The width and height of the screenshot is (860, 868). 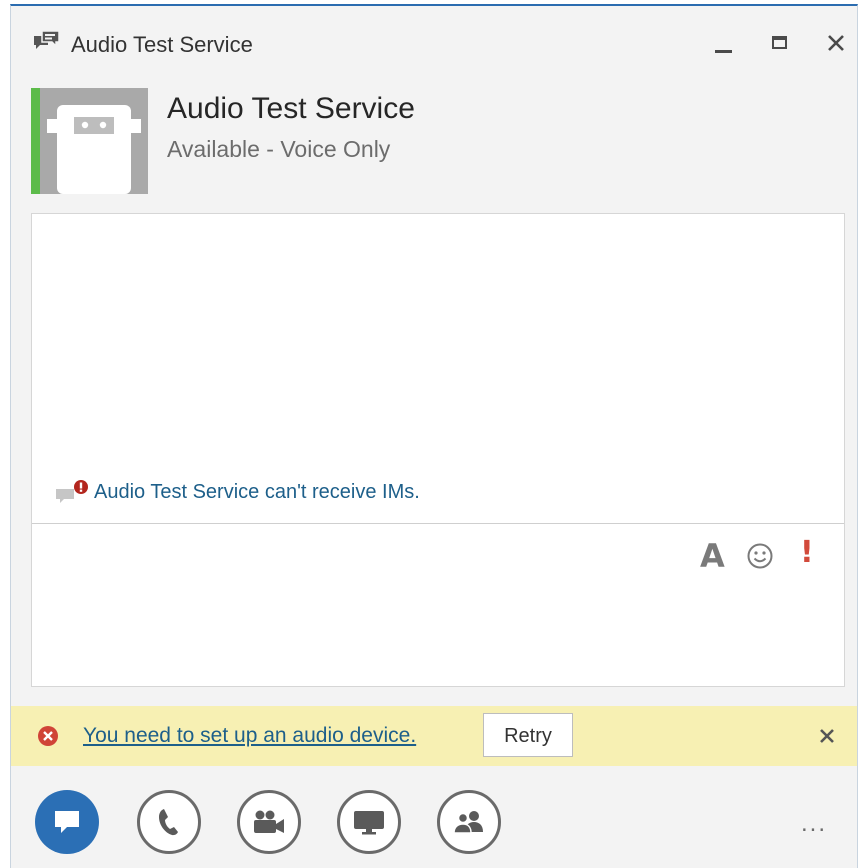 I want to click on maximize-button, so click(x=780, y=43).